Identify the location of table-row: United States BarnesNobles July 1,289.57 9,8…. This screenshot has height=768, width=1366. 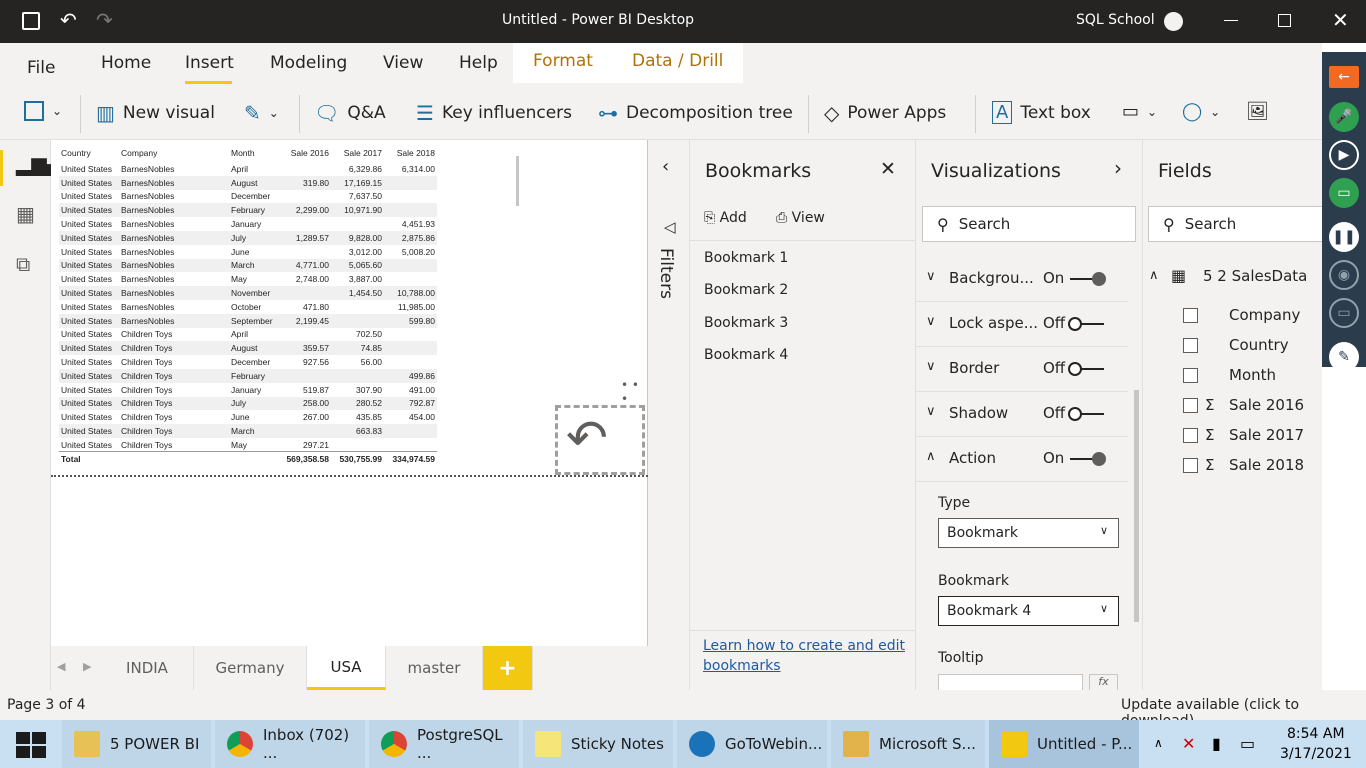
(248, 237).